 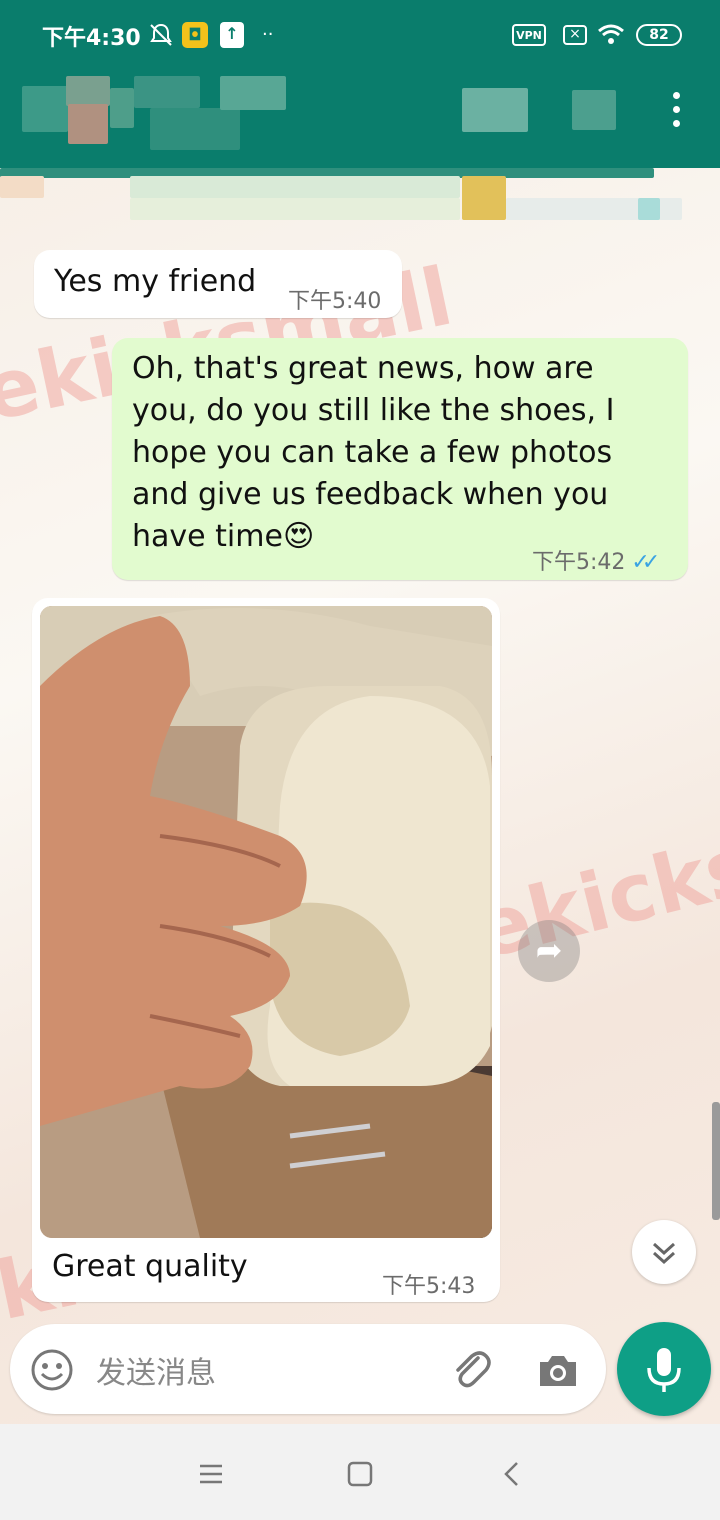 I want to click on more-options-icon, so click(x=676, y=114).